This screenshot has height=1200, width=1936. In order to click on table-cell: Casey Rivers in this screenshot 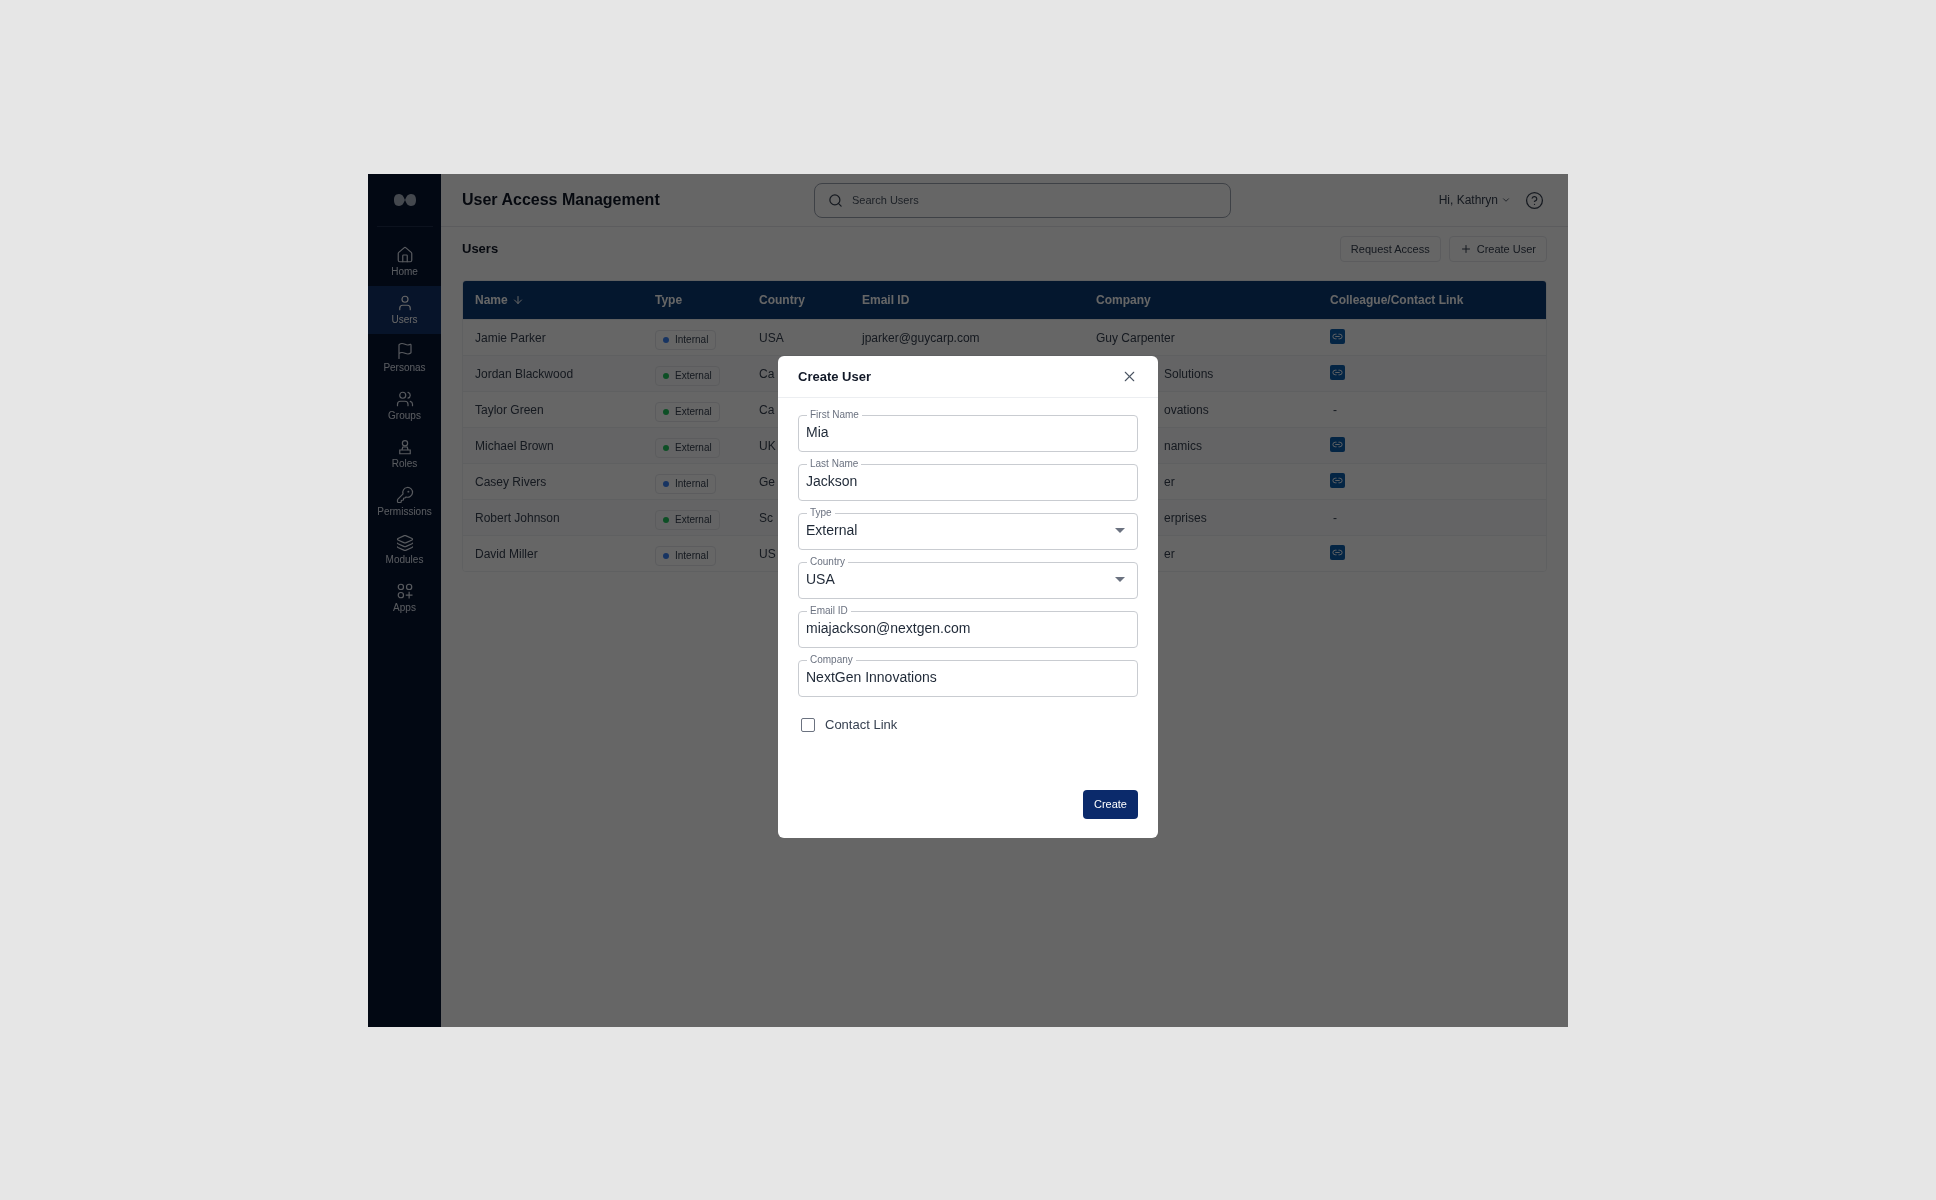, I will do `click(511, 481)`.